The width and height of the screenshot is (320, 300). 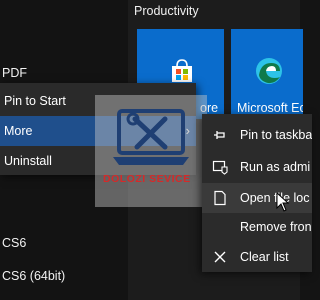 I want to click on app-list-item-cs6-64bit: CS6 (64bit), so click(x=33, y=276).